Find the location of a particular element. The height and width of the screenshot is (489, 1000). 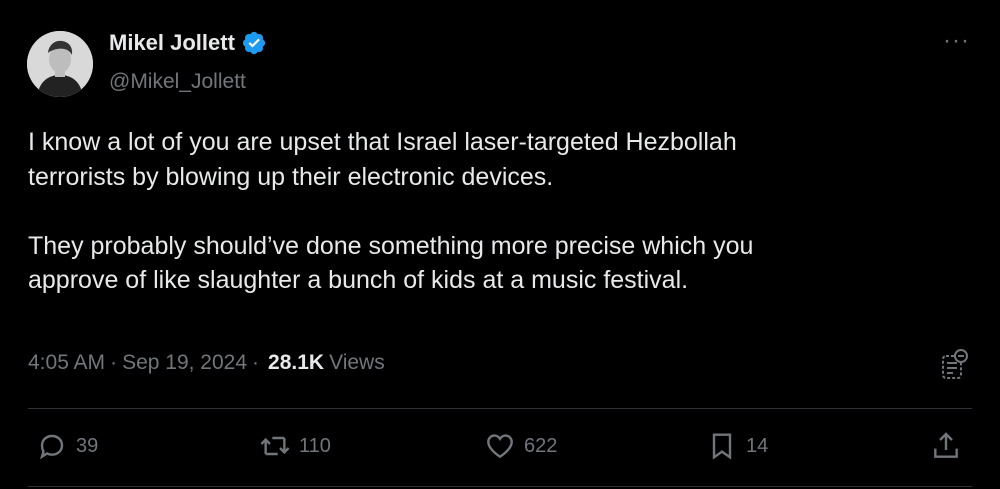

reply-icon is located at coordinates (51, 447).